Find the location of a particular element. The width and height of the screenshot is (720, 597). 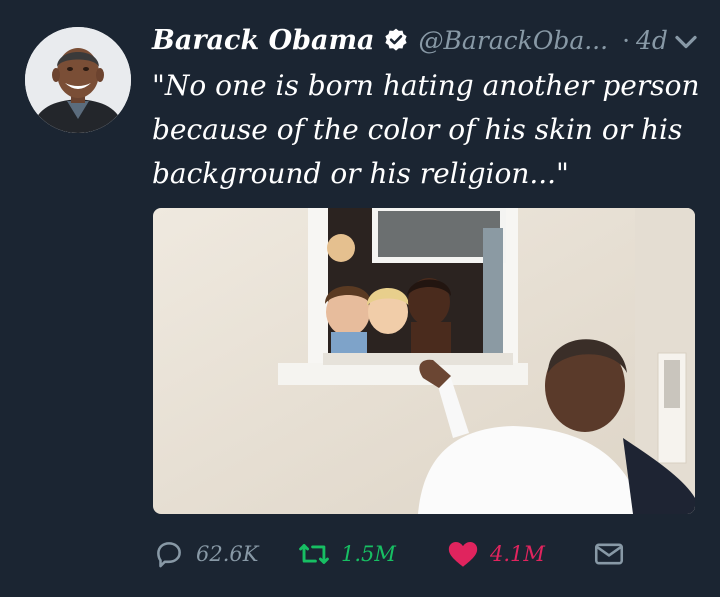

reply-button: 62.6K is located at coordinates (205, 554).